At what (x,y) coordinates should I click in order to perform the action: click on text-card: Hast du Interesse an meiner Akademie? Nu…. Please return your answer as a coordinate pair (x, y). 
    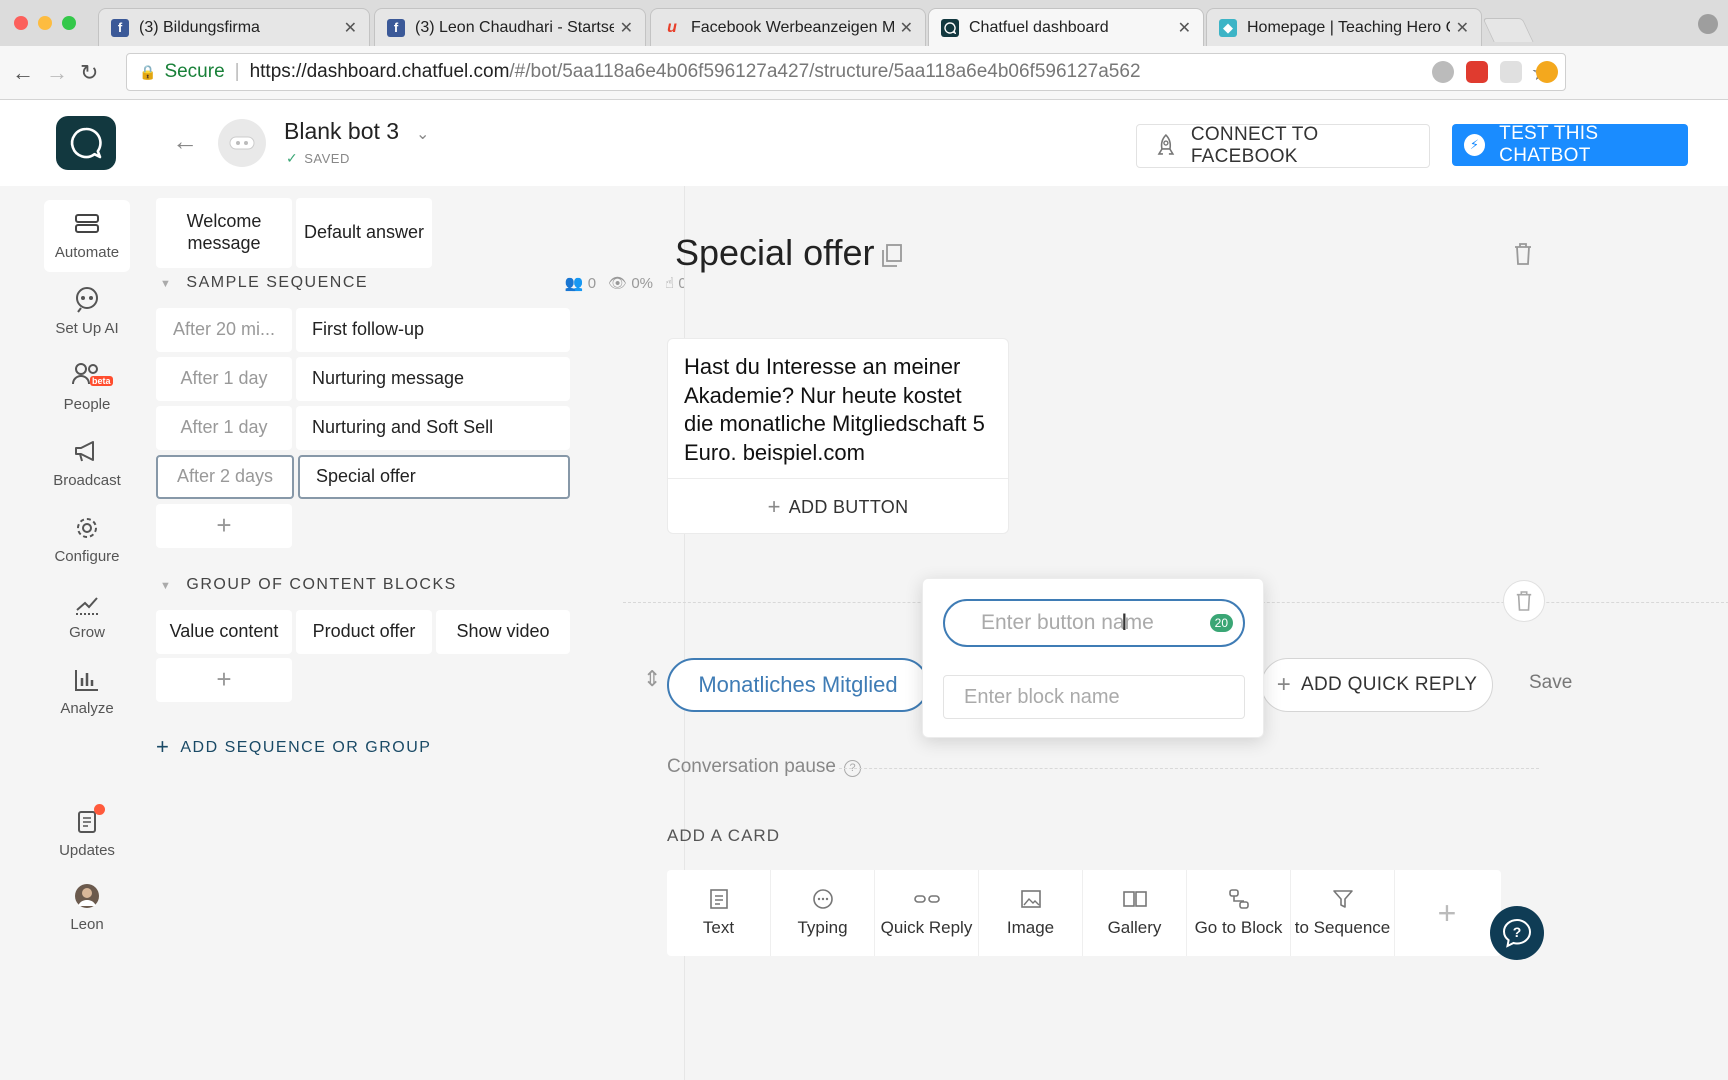
    Looking at the image, I should click on (838, 436).